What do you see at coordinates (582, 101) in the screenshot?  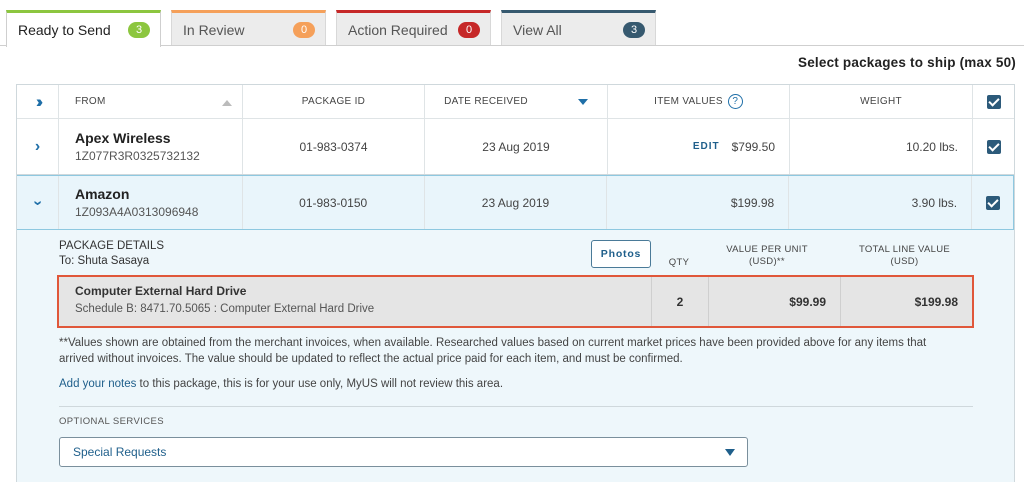 I see `sort-descending-icon` at bounding box center [582, 101].